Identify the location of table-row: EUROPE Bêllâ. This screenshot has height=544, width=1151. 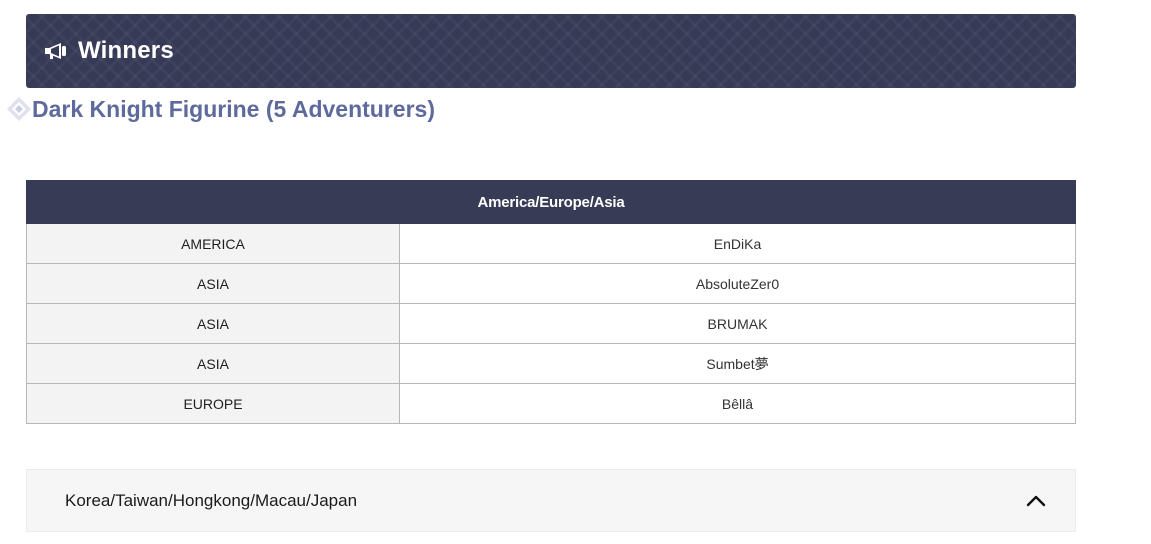
(551, 403).